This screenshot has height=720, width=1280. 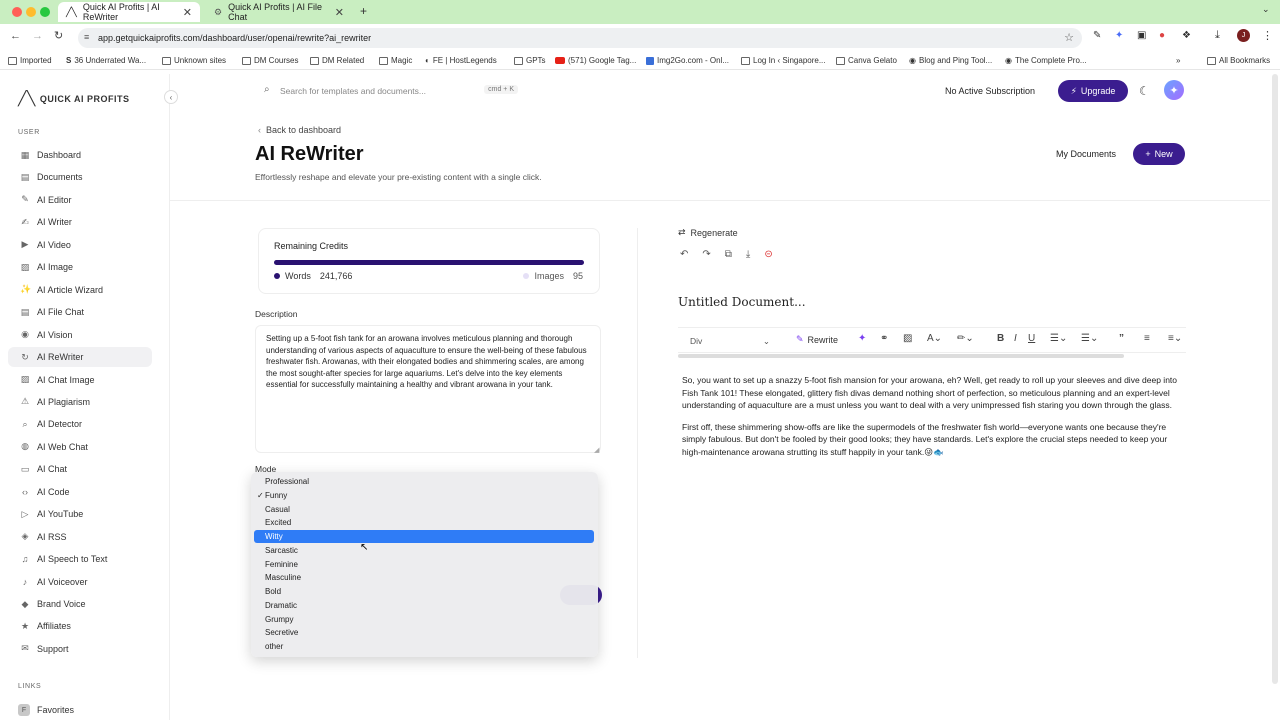 I want to click on quote-icon: ”, so click(x=1121, y=338).